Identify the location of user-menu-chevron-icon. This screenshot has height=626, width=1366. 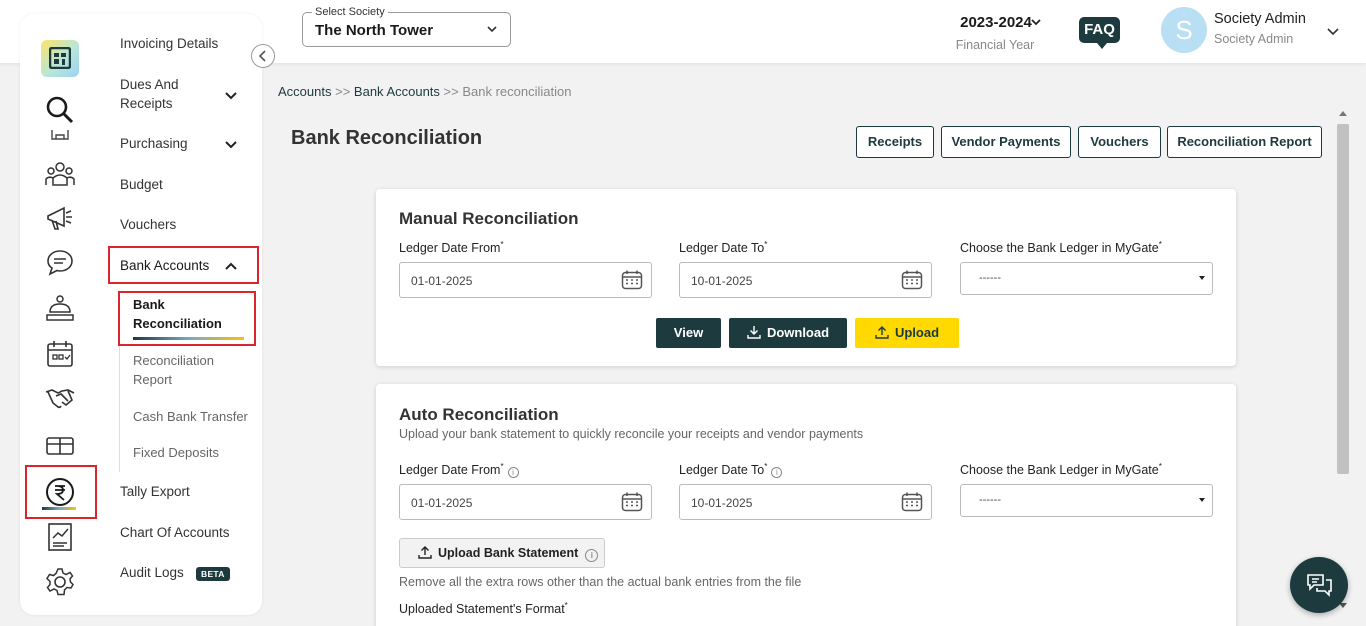
(1333, 31).